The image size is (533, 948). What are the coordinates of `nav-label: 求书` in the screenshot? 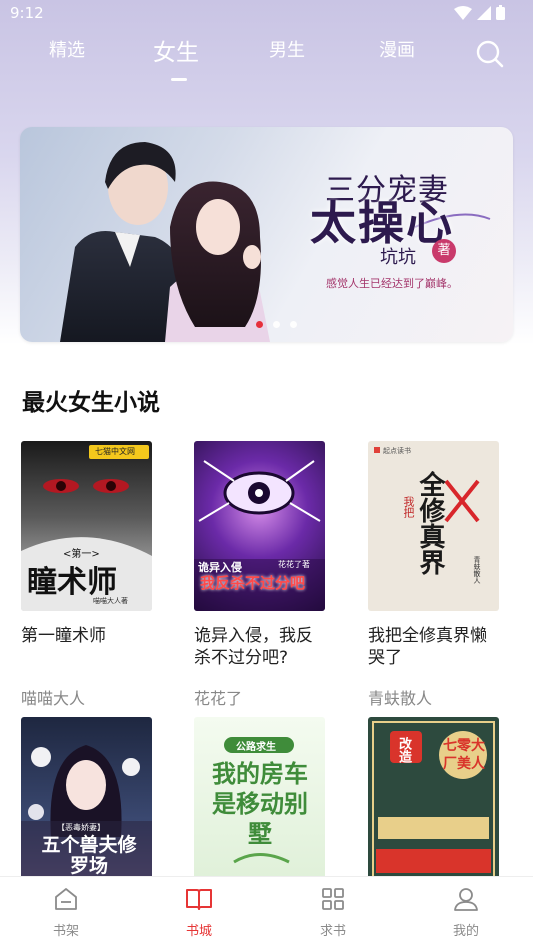 It's located at (332, 931).